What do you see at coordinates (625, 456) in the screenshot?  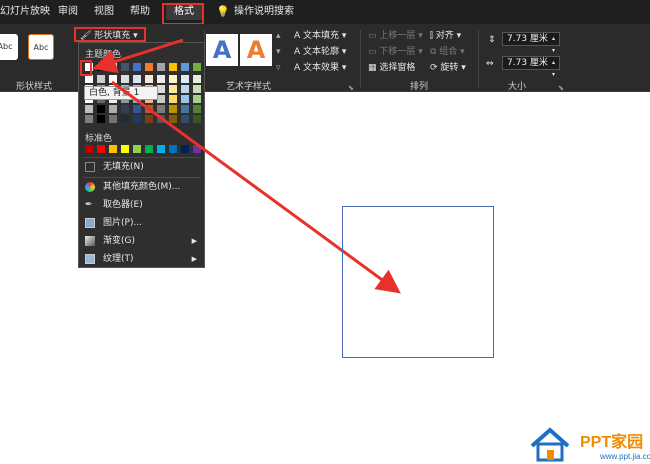 I see `brand-url: www.ppt.jia.com` at bounding box center [625, 456].